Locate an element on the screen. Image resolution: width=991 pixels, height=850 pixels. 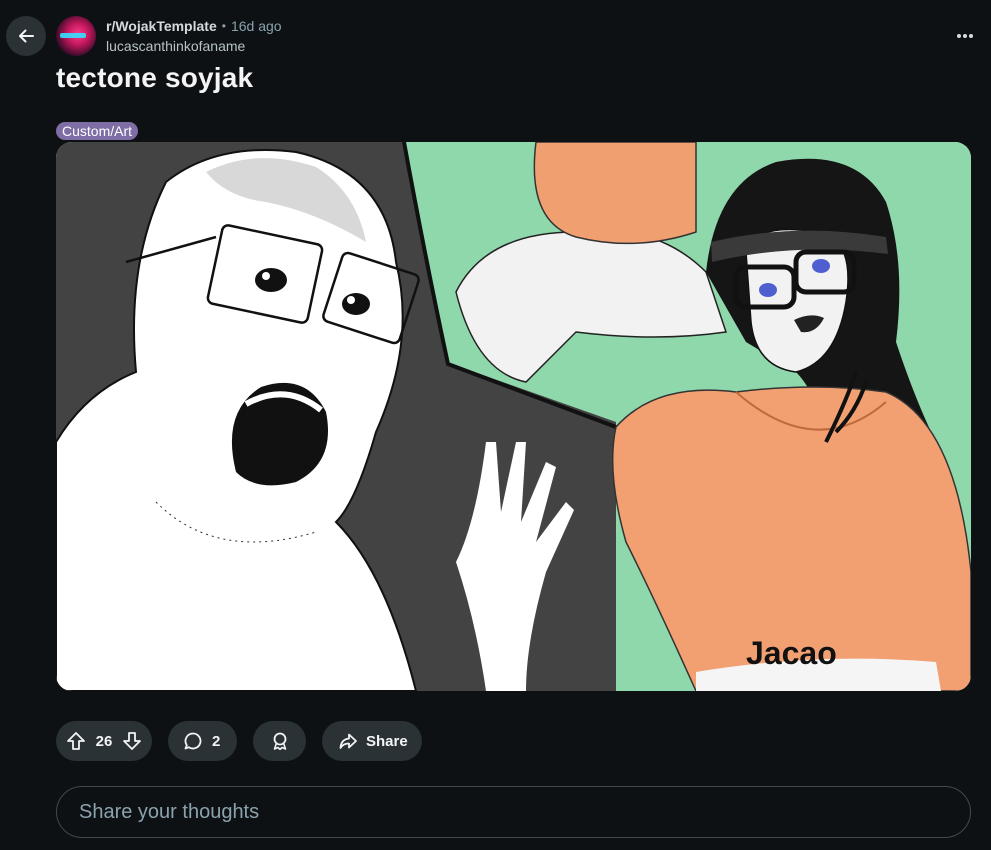
comment-input is located at coordinates (513, 812).